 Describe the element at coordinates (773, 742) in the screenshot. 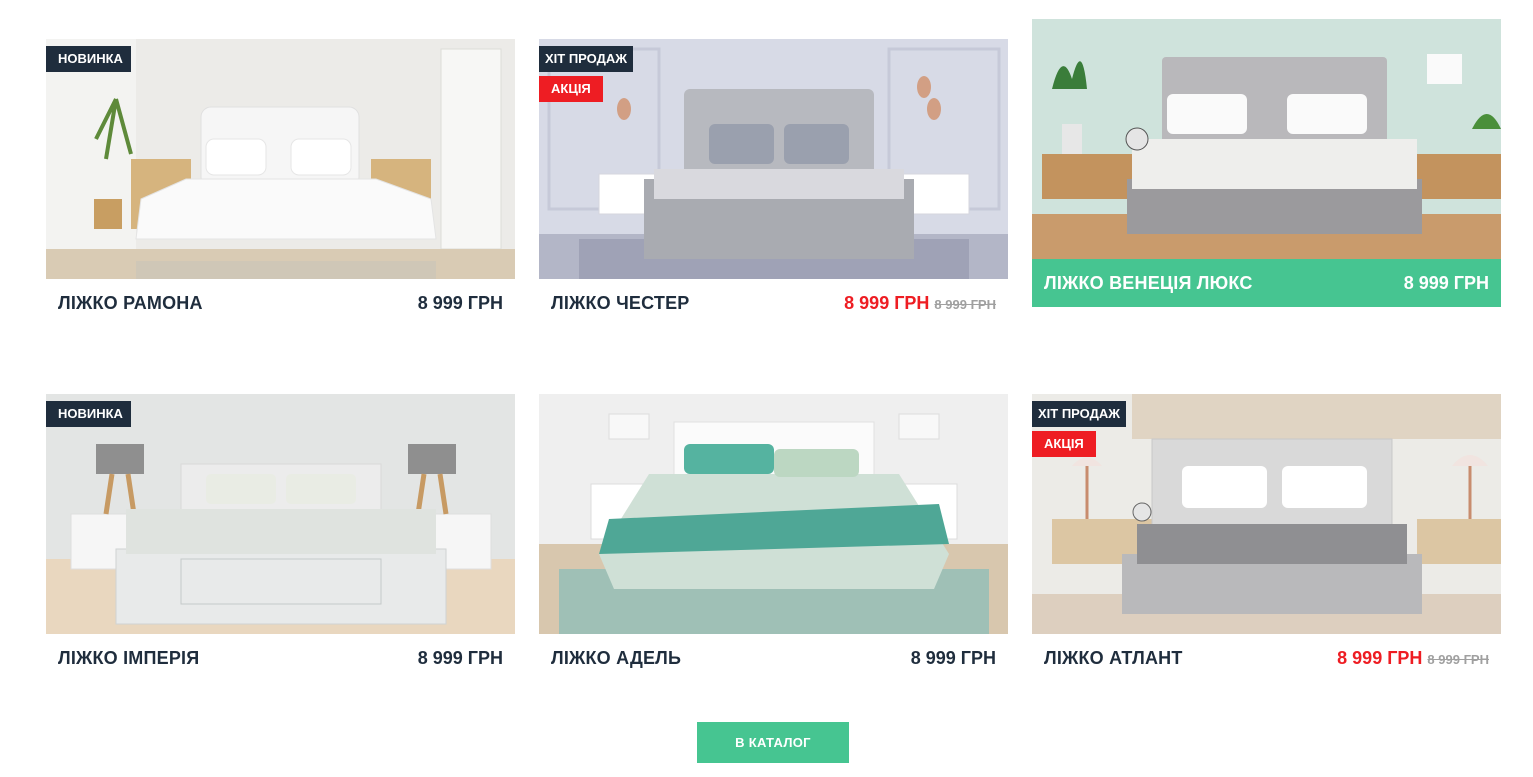

I see `catalog-button: В КАТАЛОГ` at that location.